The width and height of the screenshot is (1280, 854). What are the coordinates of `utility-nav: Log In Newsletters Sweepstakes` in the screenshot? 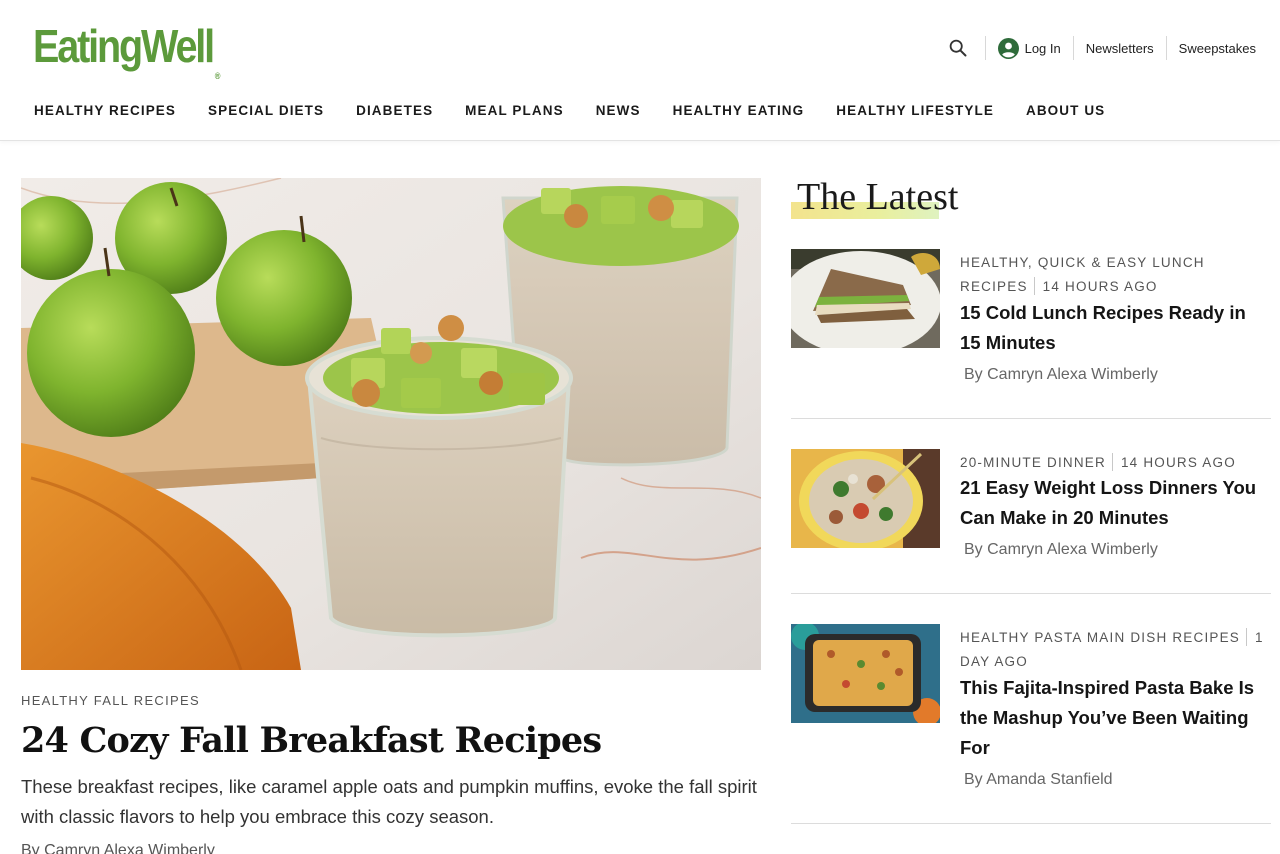 It's located at (1099, 48).